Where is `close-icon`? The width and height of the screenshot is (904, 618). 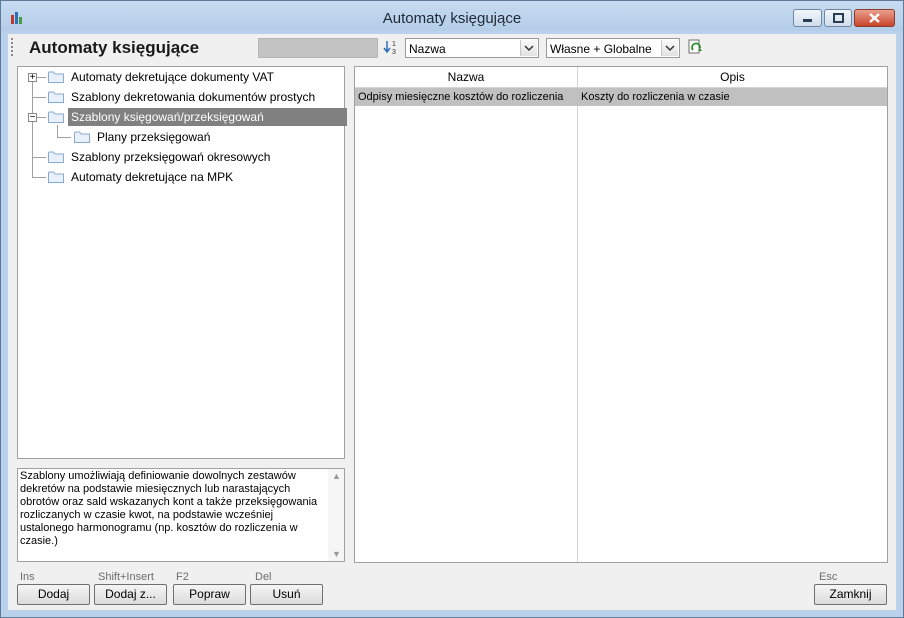
close-icon is located at coordinates (874, 18).